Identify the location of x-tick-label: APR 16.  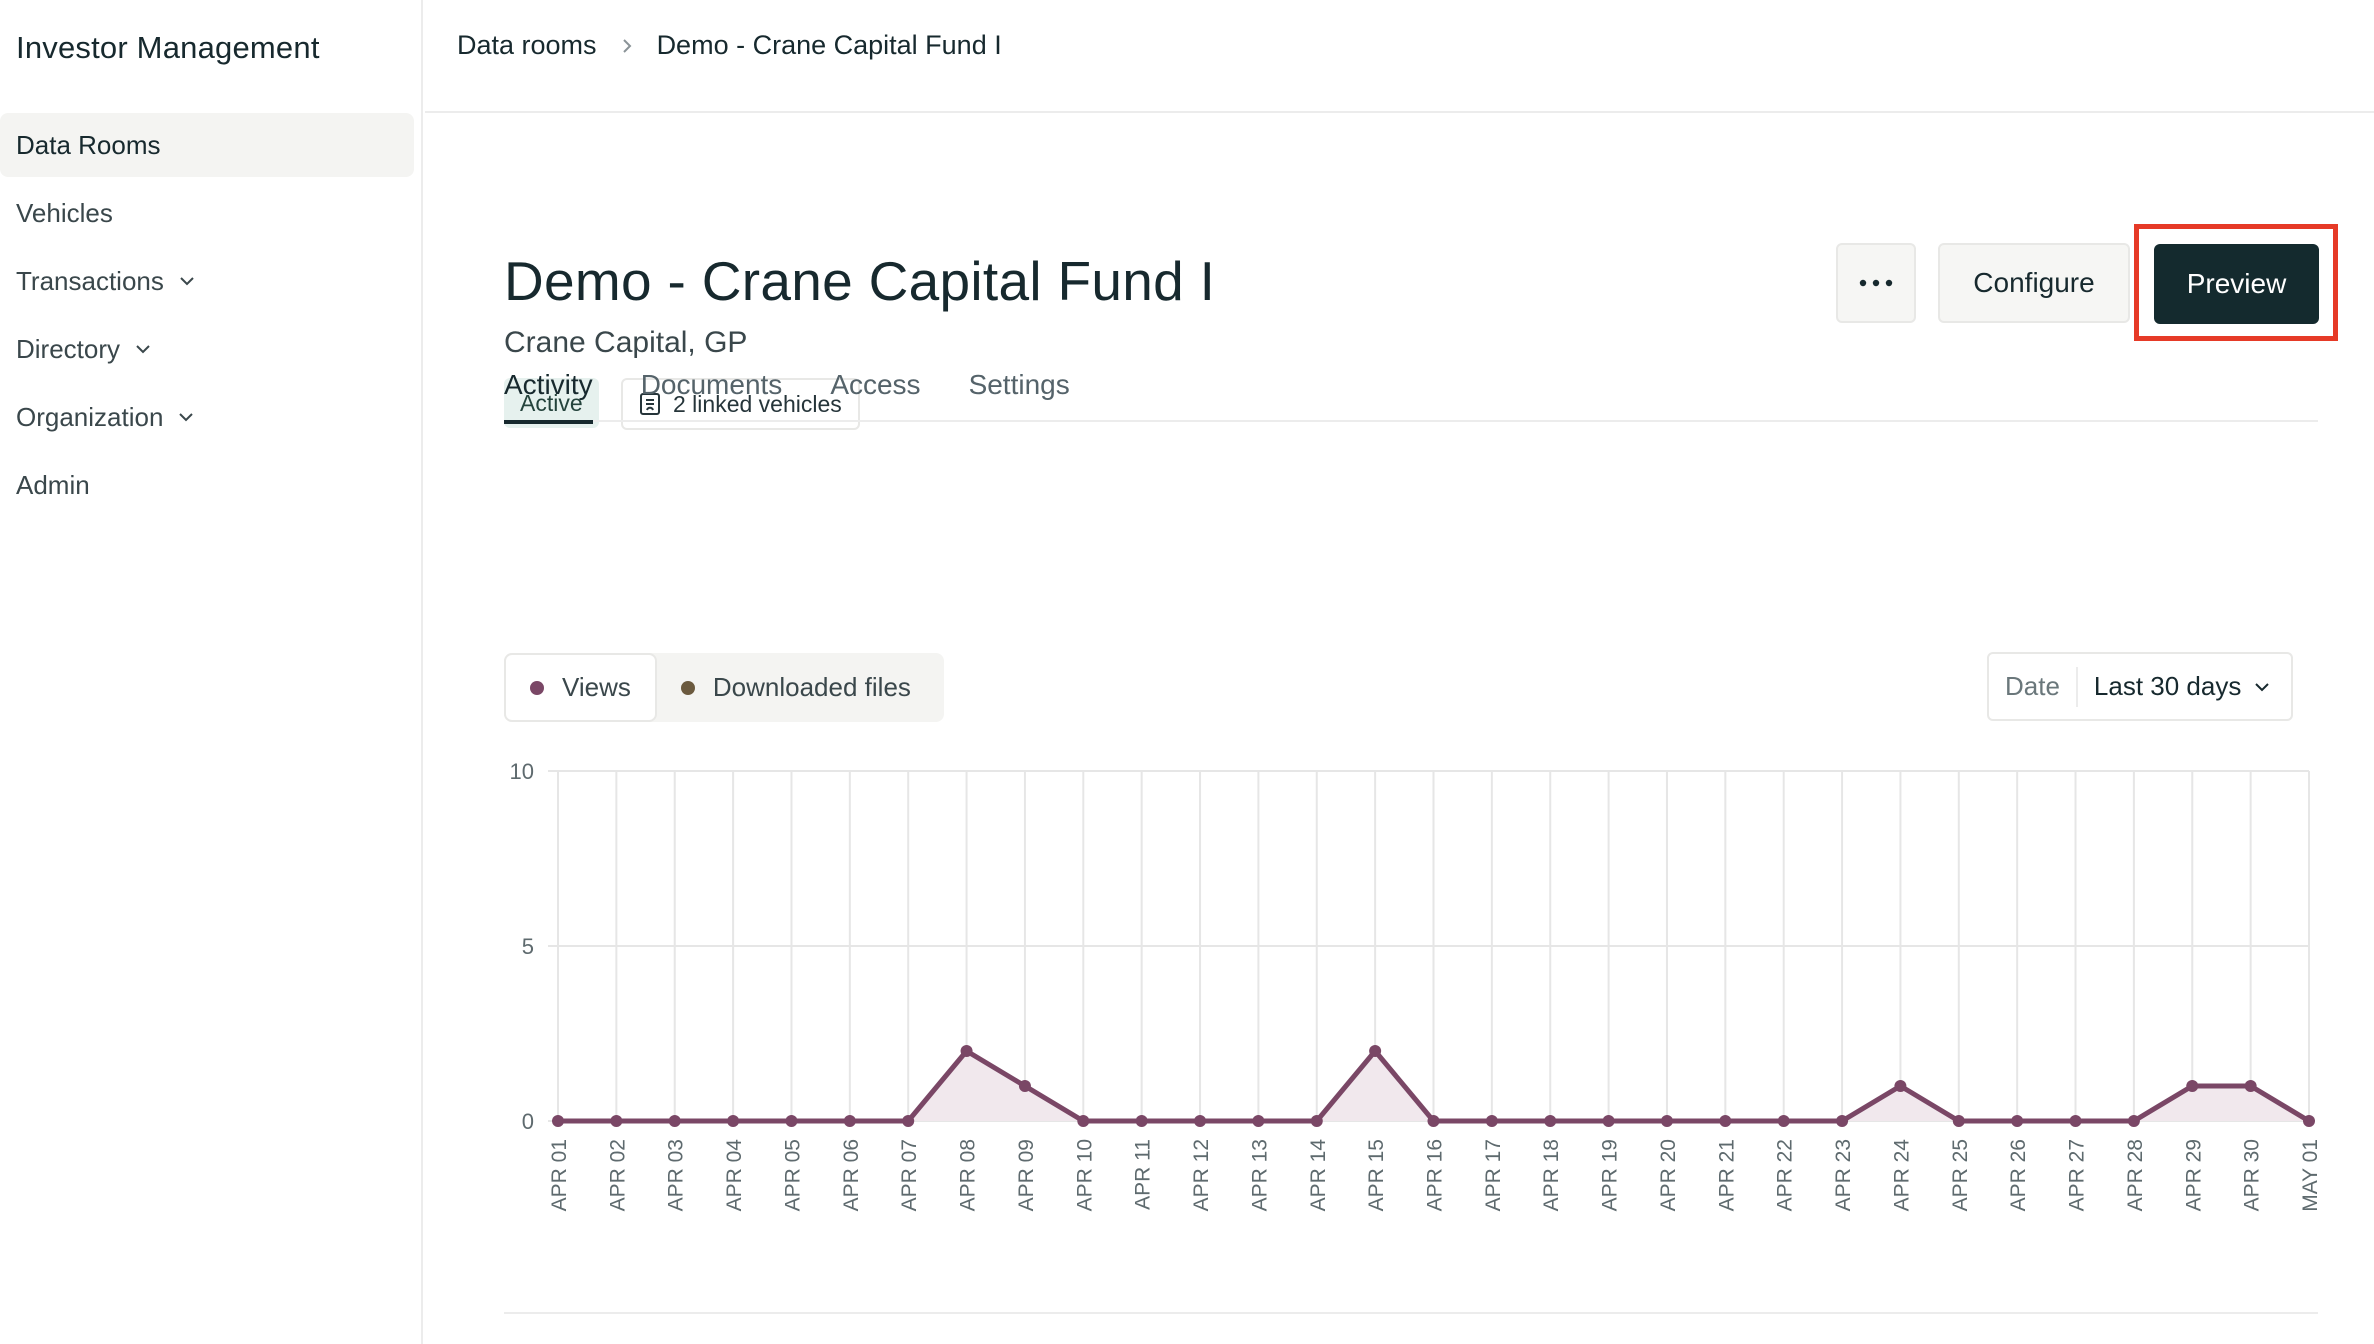
(1435, 1175).